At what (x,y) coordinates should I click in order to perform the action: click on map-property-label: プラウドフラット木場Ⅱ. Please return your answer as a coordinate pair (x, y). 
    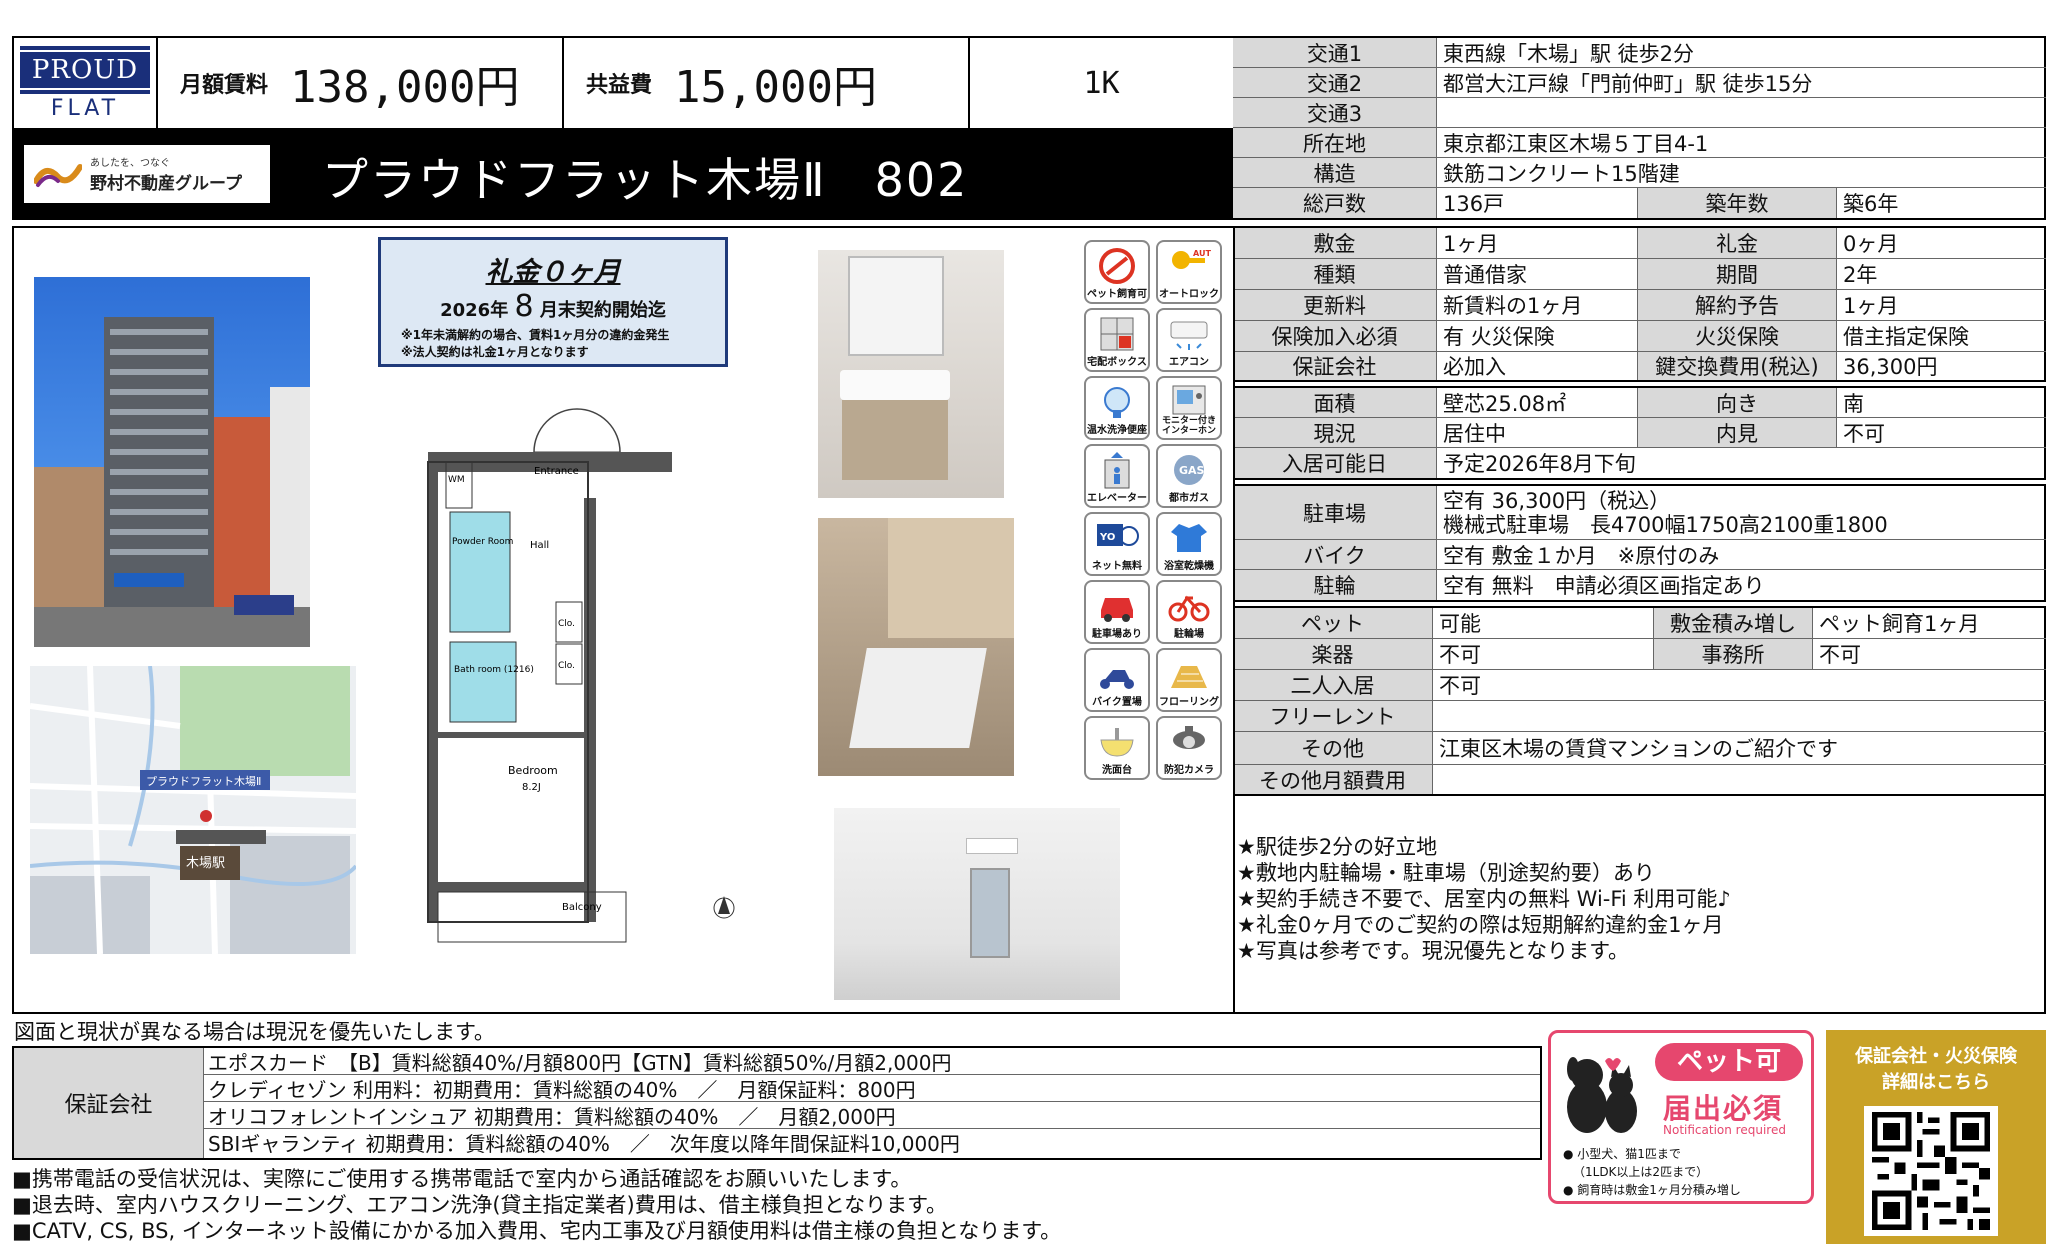
    Looking at the image, I should click on (203, 781).